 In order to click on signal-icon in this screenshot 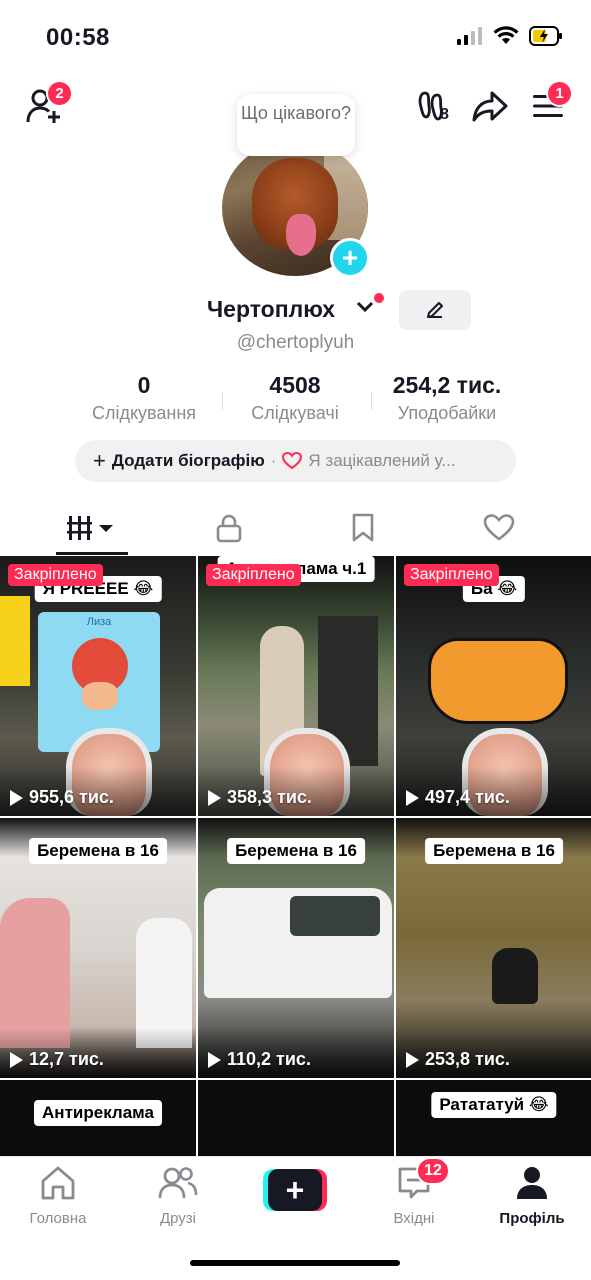, I will do `click(470, 38)`.